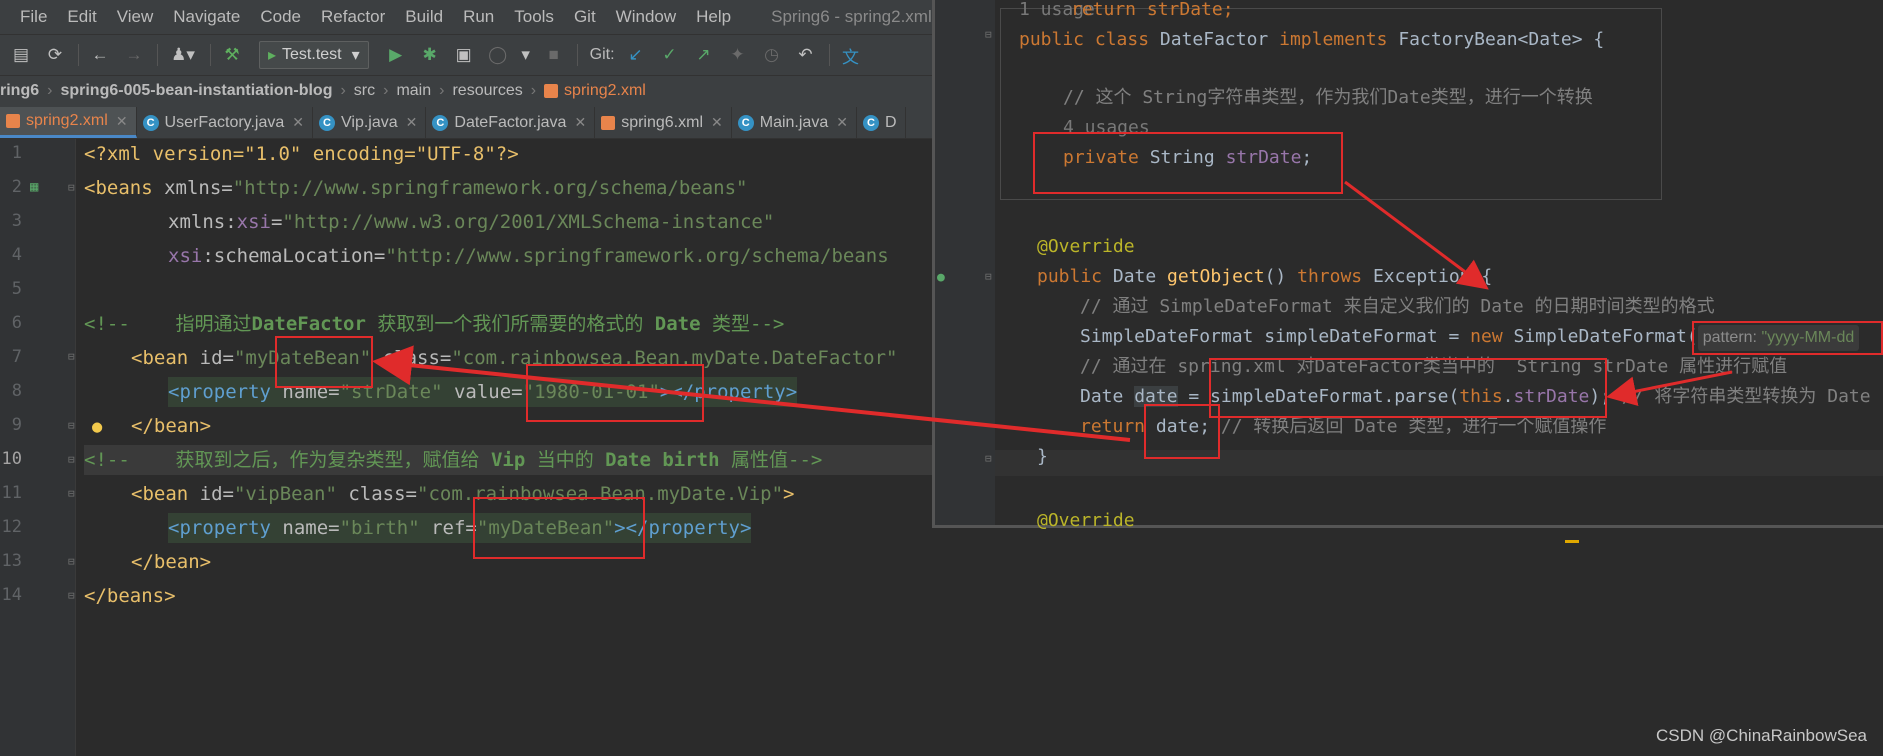 Image resolution: width=1883 pixels, height=756 pixels. What do you see at coordinates (1605, 336) in the screenshot?
I see `code-text: SimpleDateFormat(` at bounding box center [1605, 336].